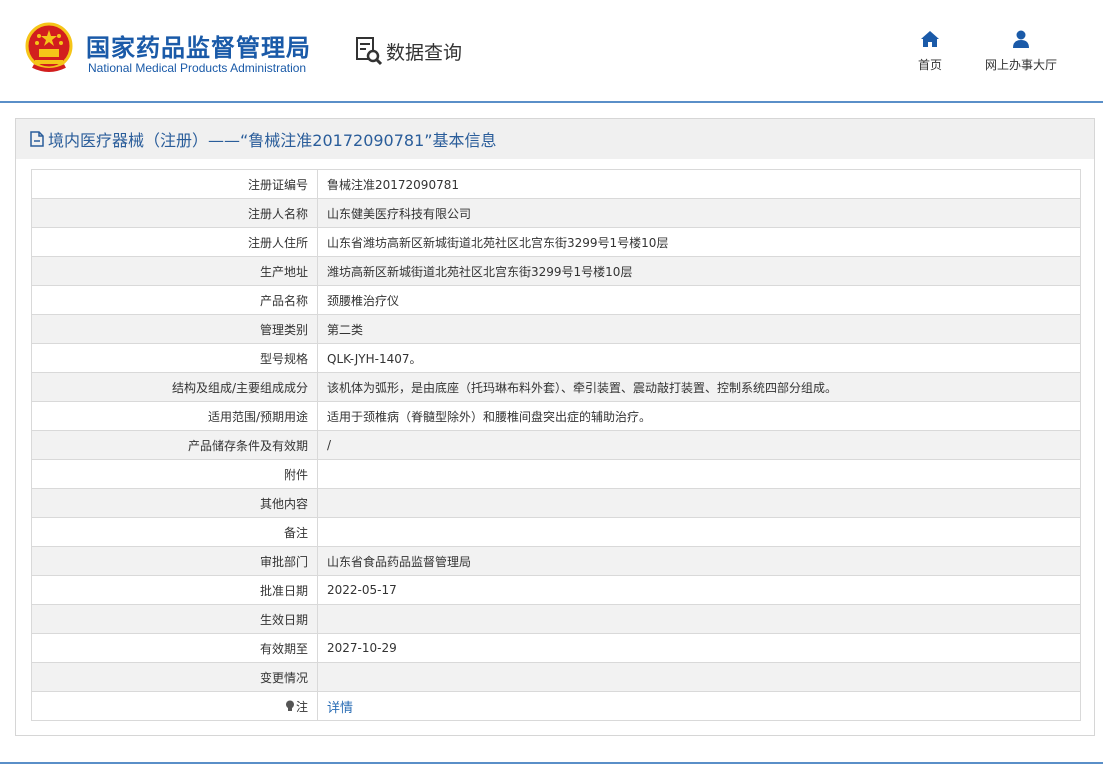 The width and height of the screenshot is (1103, 766). Describe the element at coordinates (174, 619) in the screenshot. I see `field-label: 生效日期` at that location.